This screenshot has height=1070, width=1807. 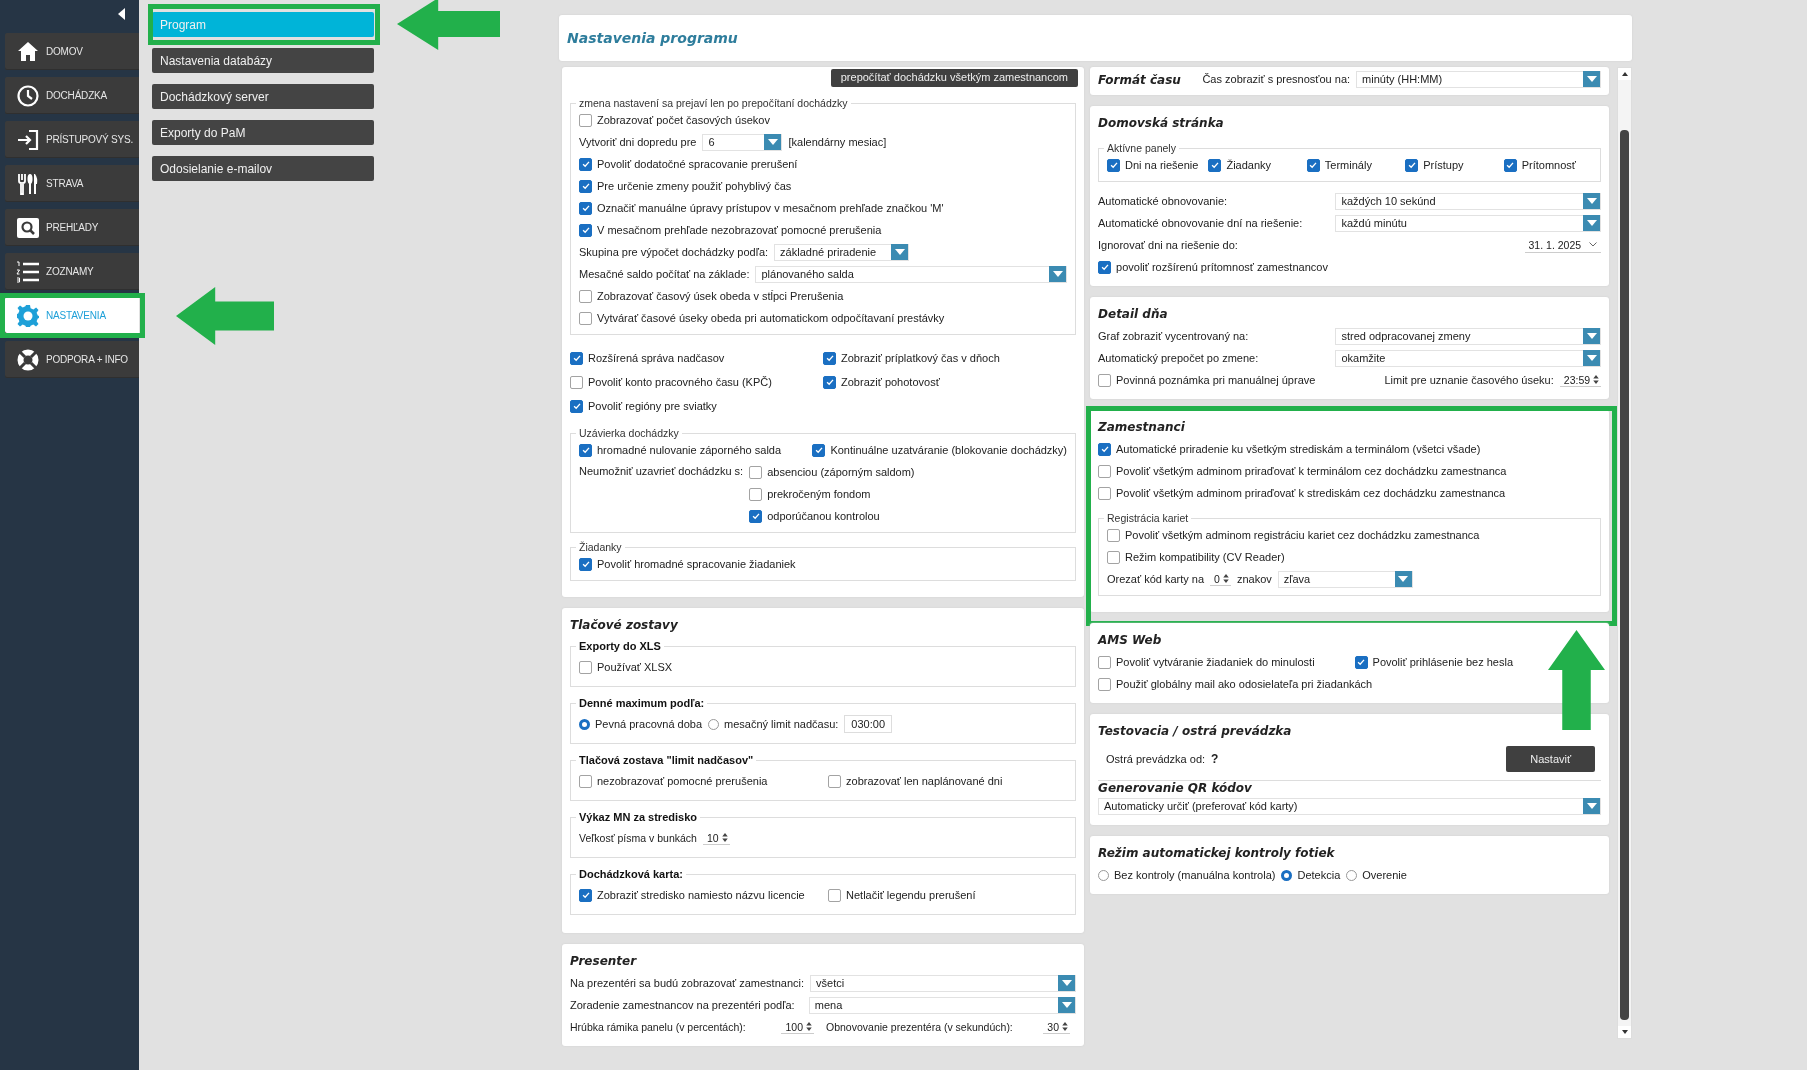 What do you see at coordinates (1468, 223) in the screenshot?
I see `dropdown: každú minútu` at bounding box center [1468, 223].